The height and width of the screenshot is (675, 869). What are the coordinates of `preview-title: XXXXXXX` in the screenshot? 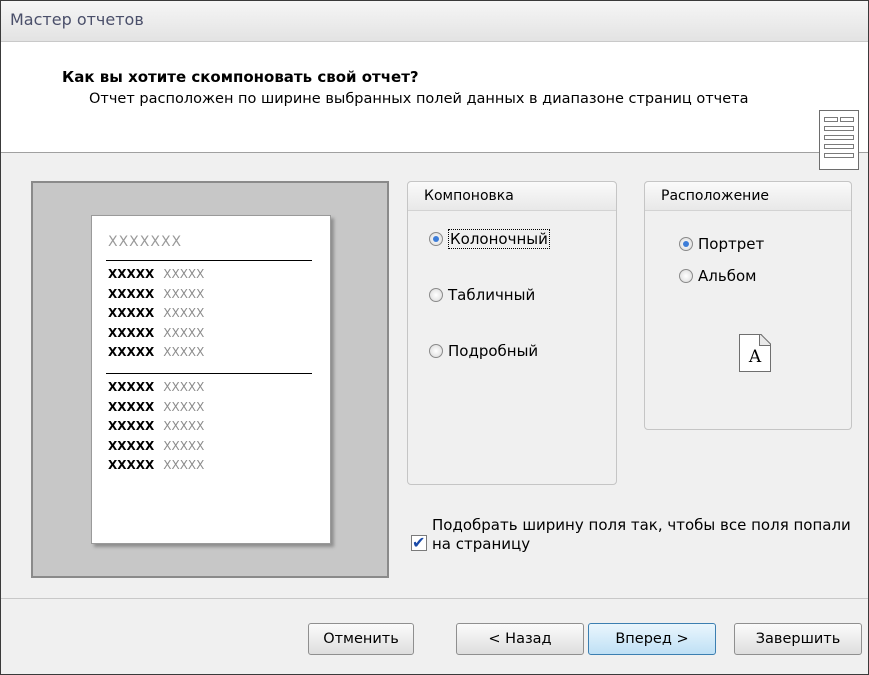 It's located at (145, 242).